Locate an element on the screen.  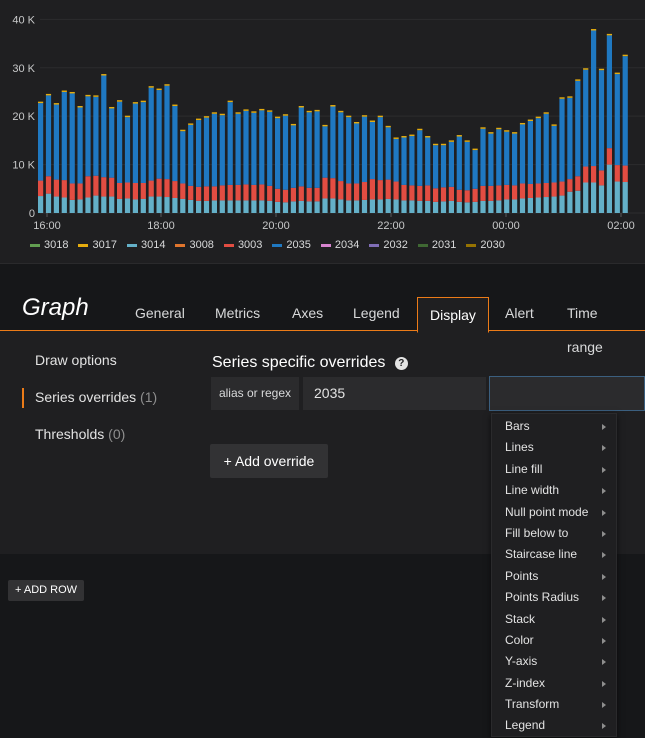
tab-time-range: Time range is located at coordinates (600, 325).